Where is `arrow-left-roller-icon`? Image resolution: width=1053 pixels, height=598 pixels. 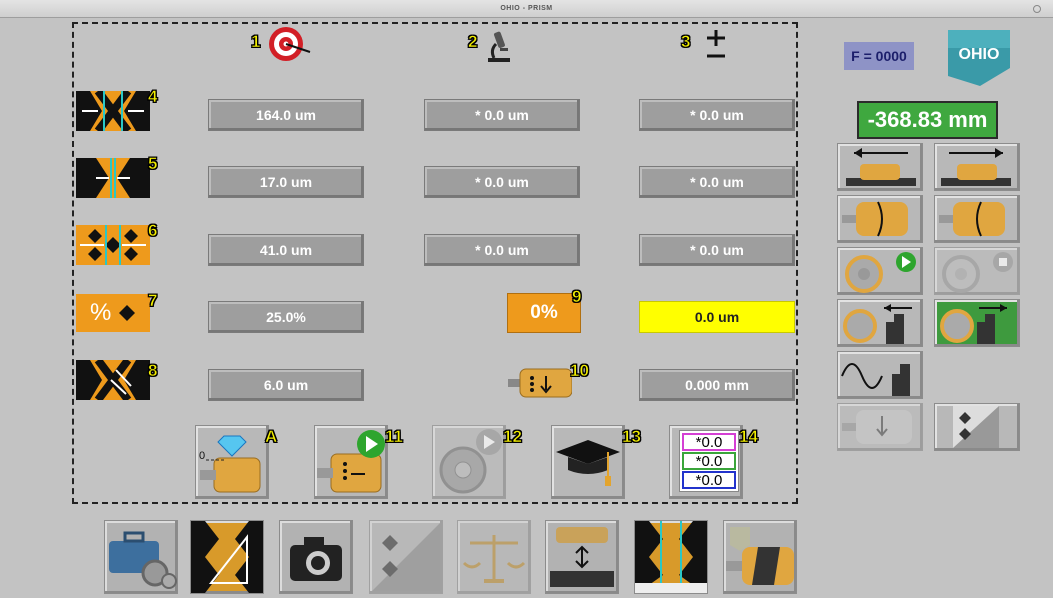 arrow-left-roller-icon is located at coordinates (881, 167).